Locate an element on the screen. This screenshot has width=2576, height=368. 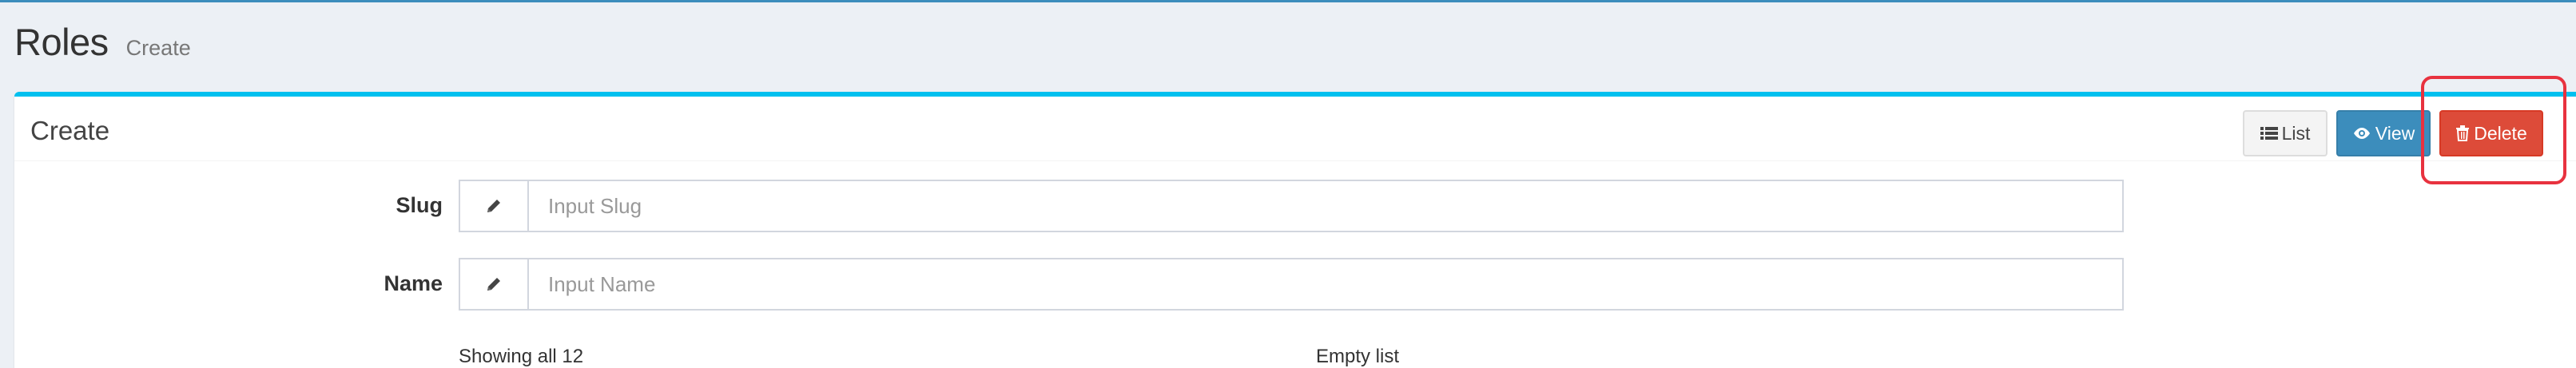
name-input-group is located at coordinates (1291, 285).